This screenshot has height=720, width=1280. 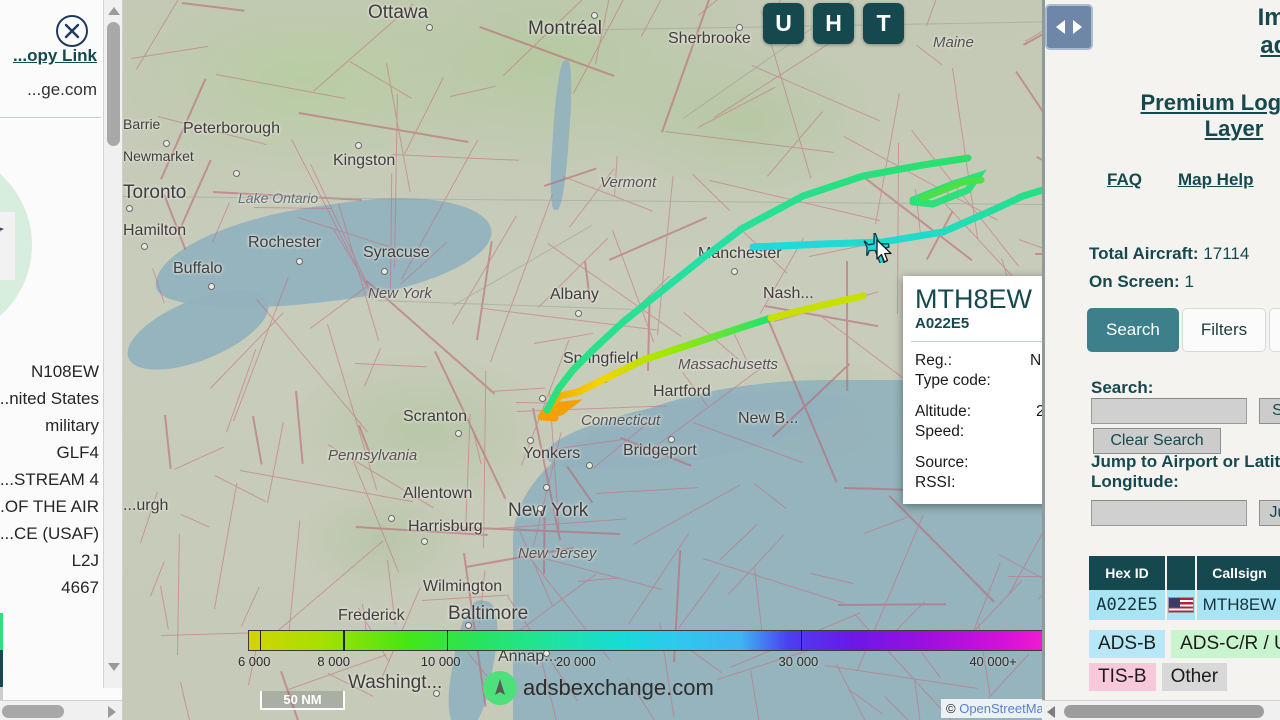 I want to click on jump-input, so click(x=1169, y=513).